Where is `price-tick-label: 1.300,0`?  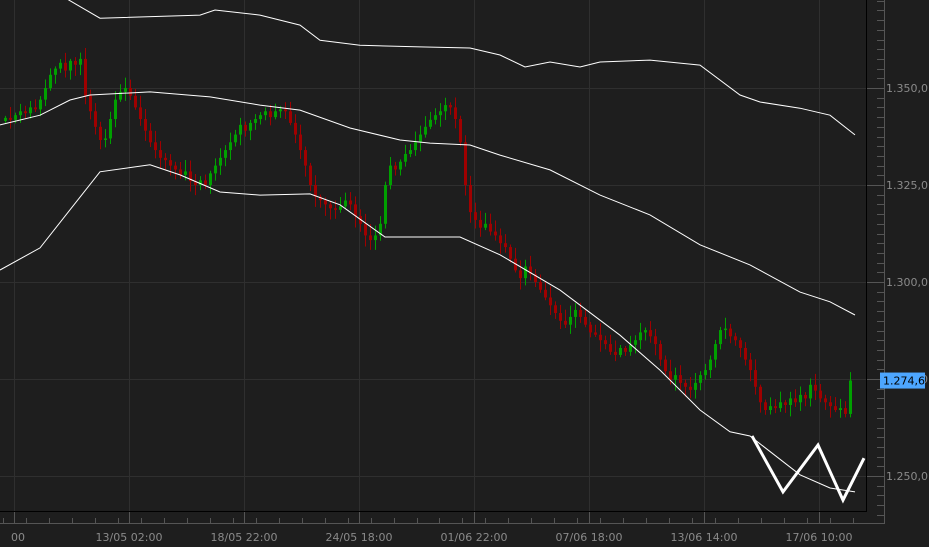 price-tick-label: 1.300,0 is located at coordinates (907, 282).